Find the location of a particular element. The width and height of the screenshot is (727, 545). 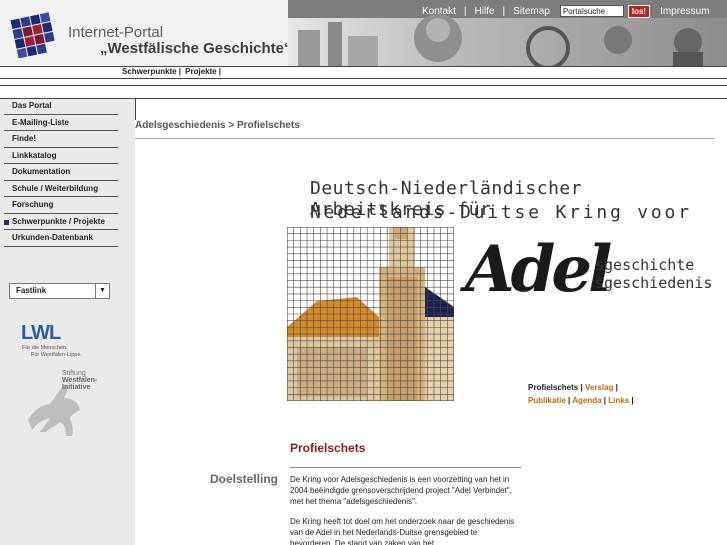

subnav-bar is located at coordinates (363, 72).